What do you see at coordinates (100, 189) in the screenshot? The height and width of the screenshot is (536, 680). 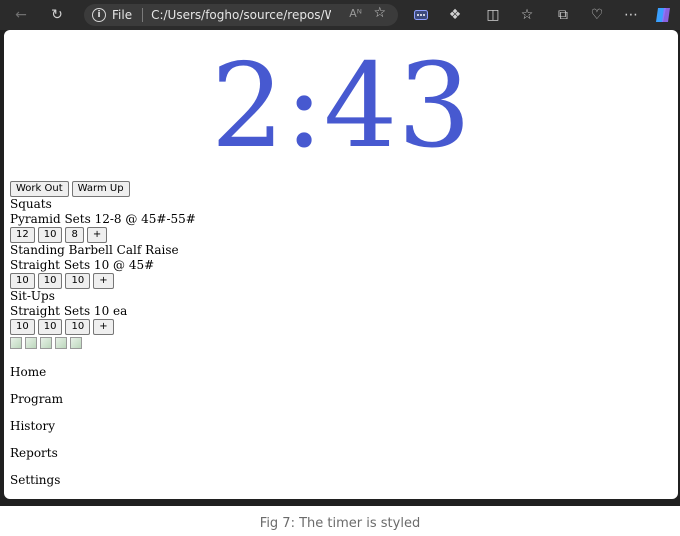 I see `warm-up-button: Warm Up` at bounding box center [100, 189].